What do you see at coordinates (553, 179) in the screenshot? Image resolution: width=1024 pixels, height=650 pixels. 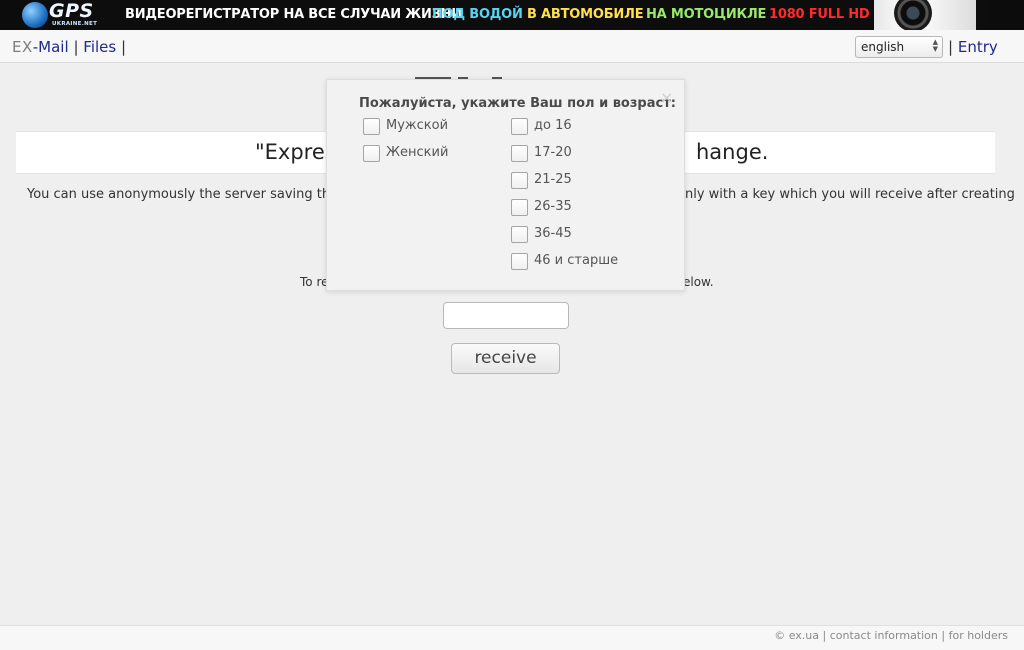 I see `option-label: 21-25` at bounding box center [553, 179].